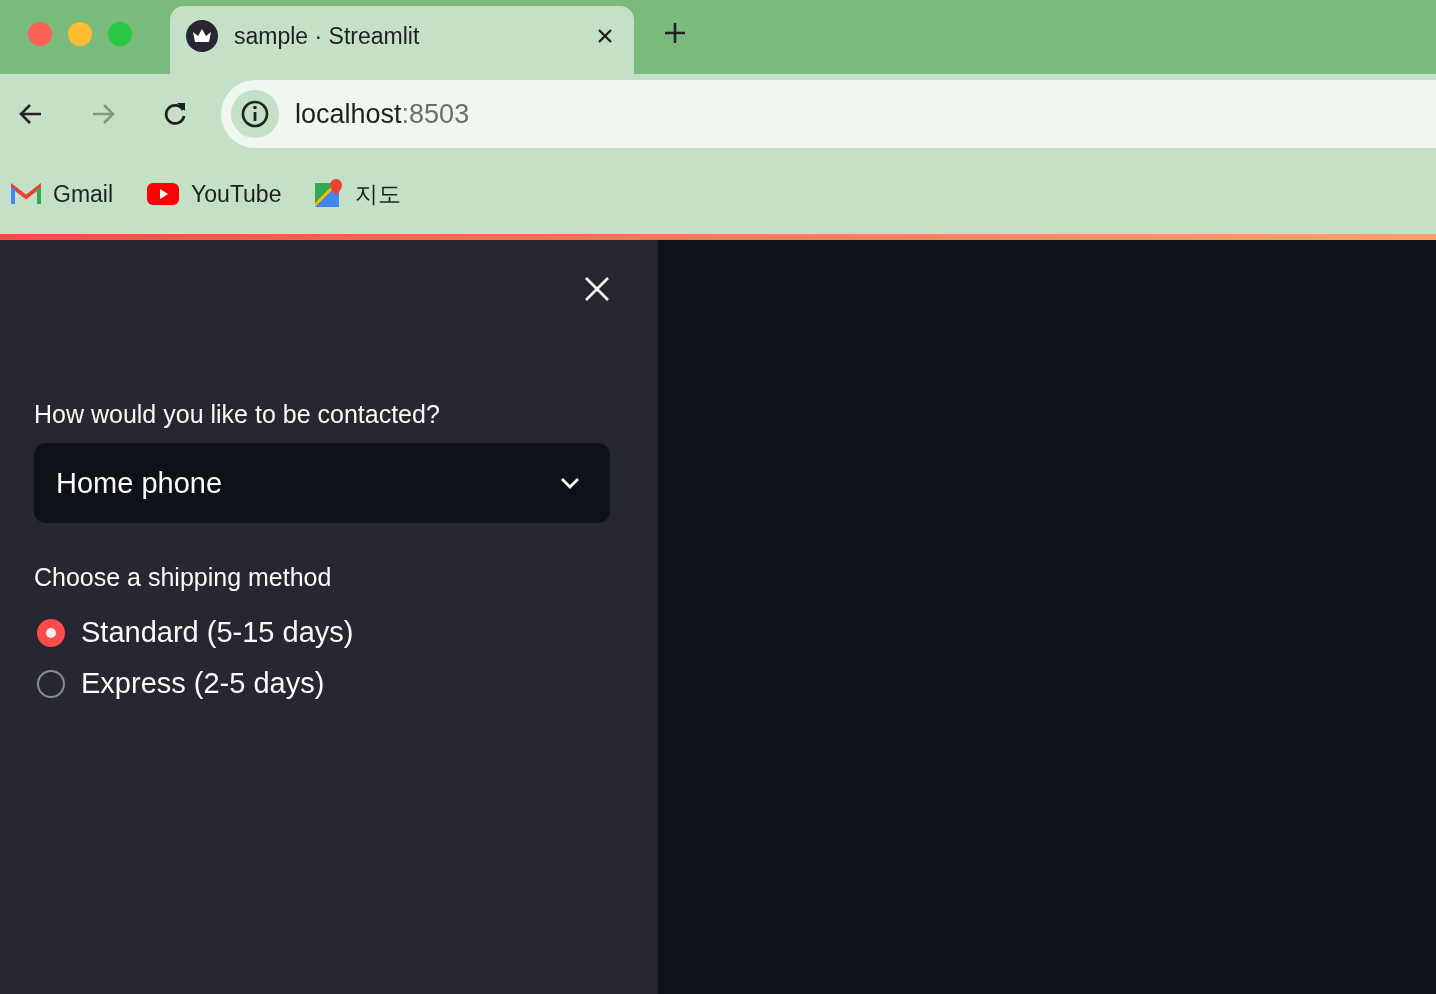 The height and width of the screenshot is (994, 1436). What do you see at coordinates (828, 114) in the screenshot?
I see `address-bar: localhost:8503` at bounding box center [828, 114].